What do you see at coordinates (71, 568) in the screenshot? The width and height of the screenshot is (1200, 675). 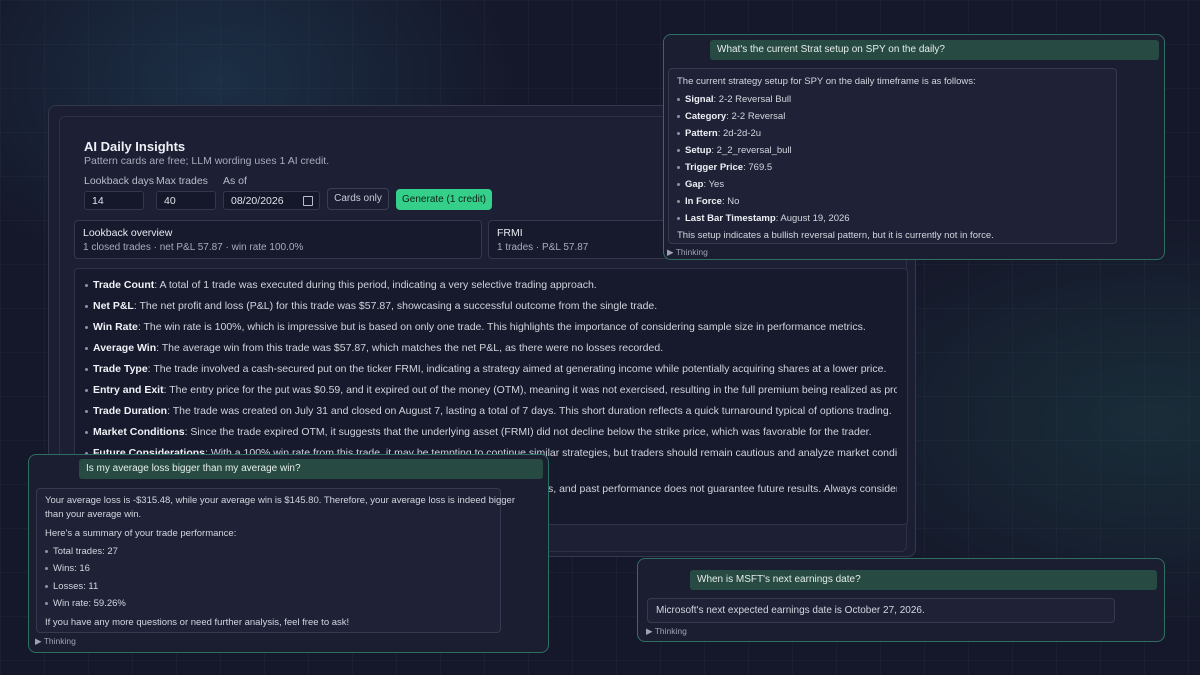 I see `stat-text: Wins: 16` at bounding box center [71, 568].